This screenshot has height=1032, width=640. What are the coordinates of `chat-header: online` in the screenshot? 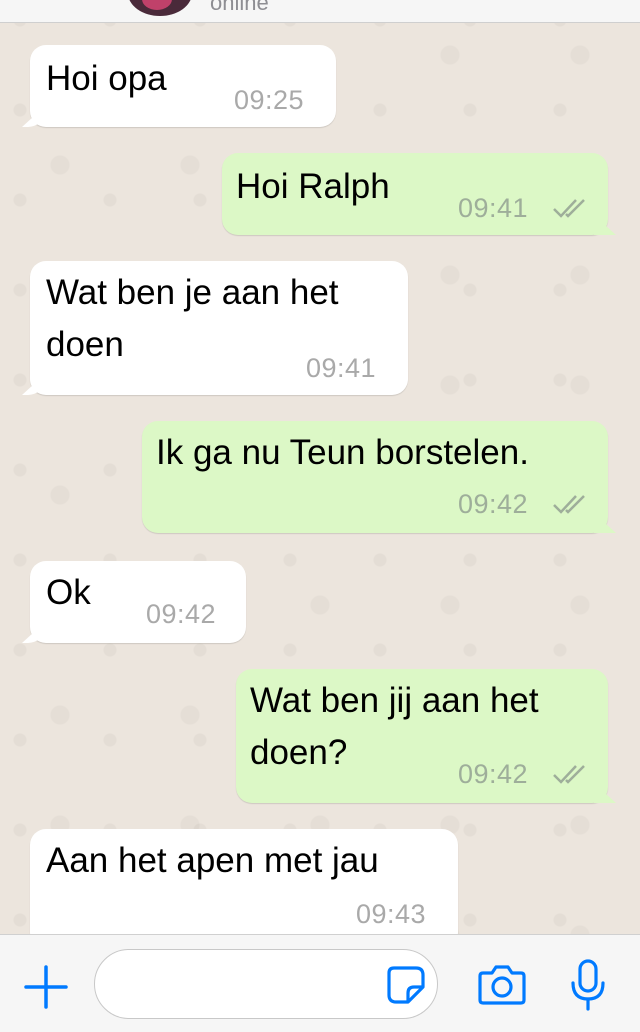 It's located at (320, 11).